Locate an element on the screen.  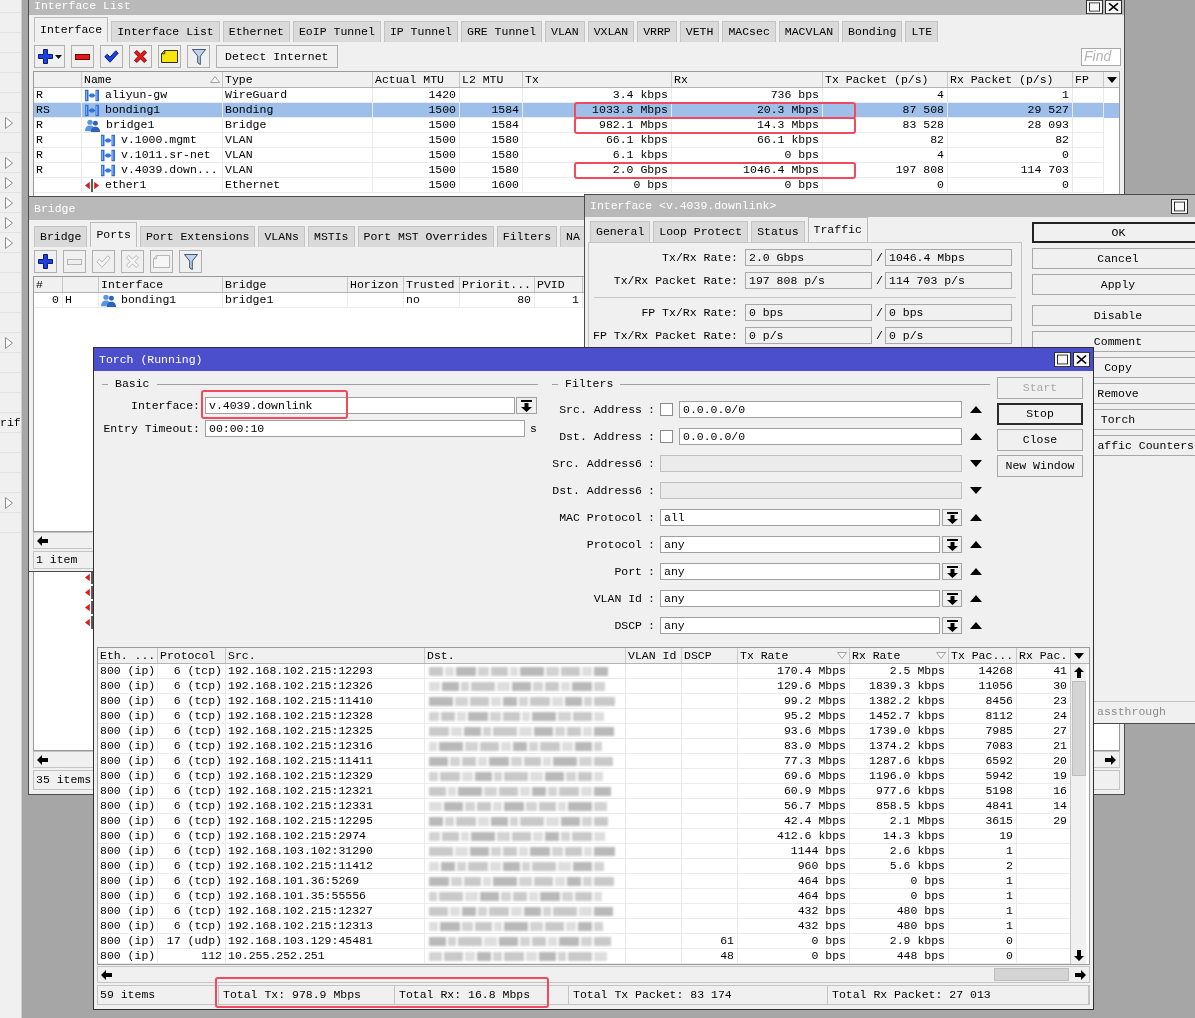
down-arrow-icon is located at coordinates (1078, 955).